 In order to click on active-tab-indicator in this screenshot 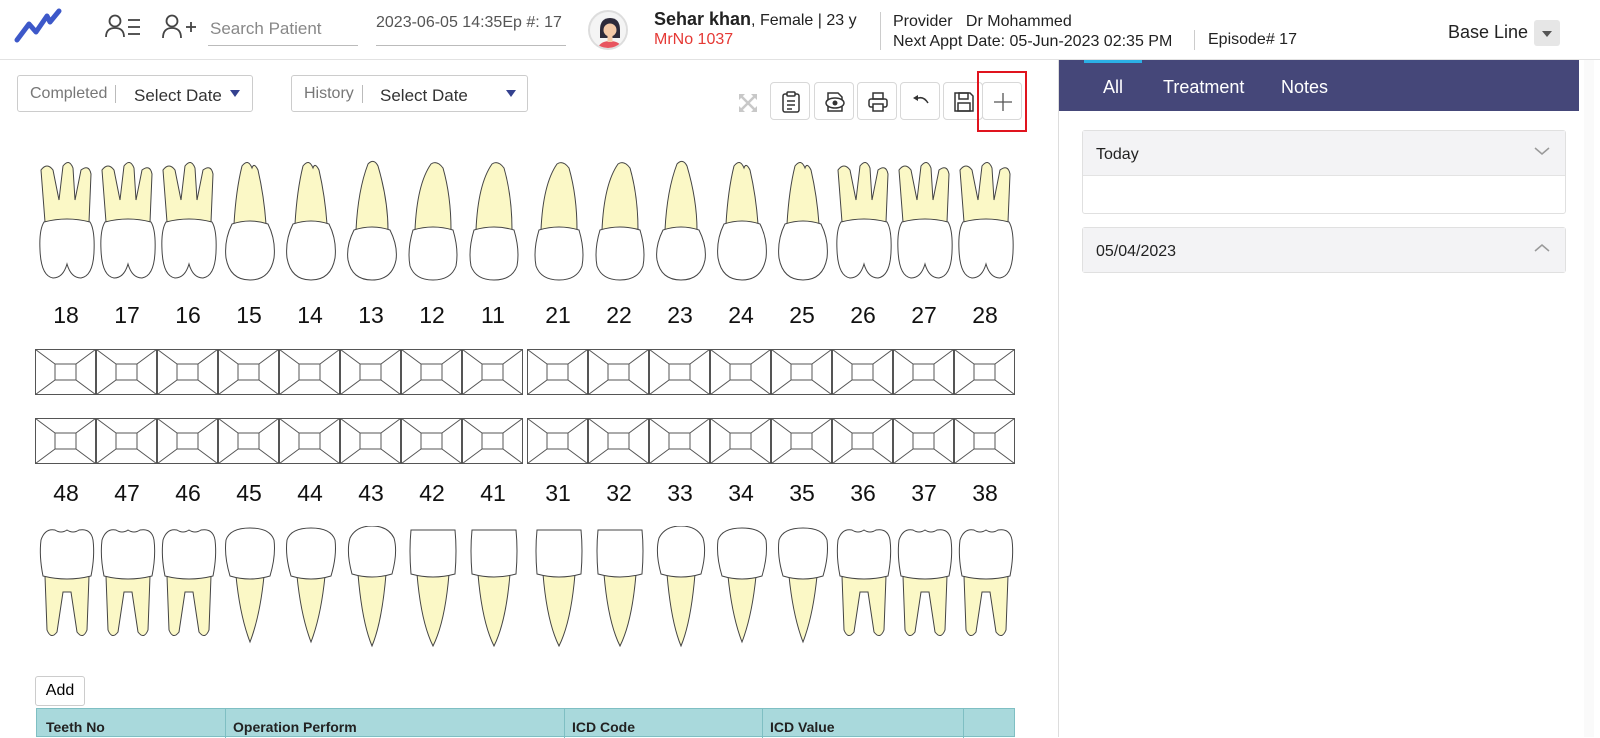, I will do `click(1113, 61)`.